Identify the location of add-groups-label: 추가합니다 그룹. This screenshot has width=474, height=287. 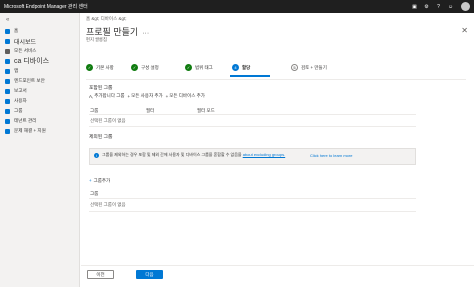
(109, 95).